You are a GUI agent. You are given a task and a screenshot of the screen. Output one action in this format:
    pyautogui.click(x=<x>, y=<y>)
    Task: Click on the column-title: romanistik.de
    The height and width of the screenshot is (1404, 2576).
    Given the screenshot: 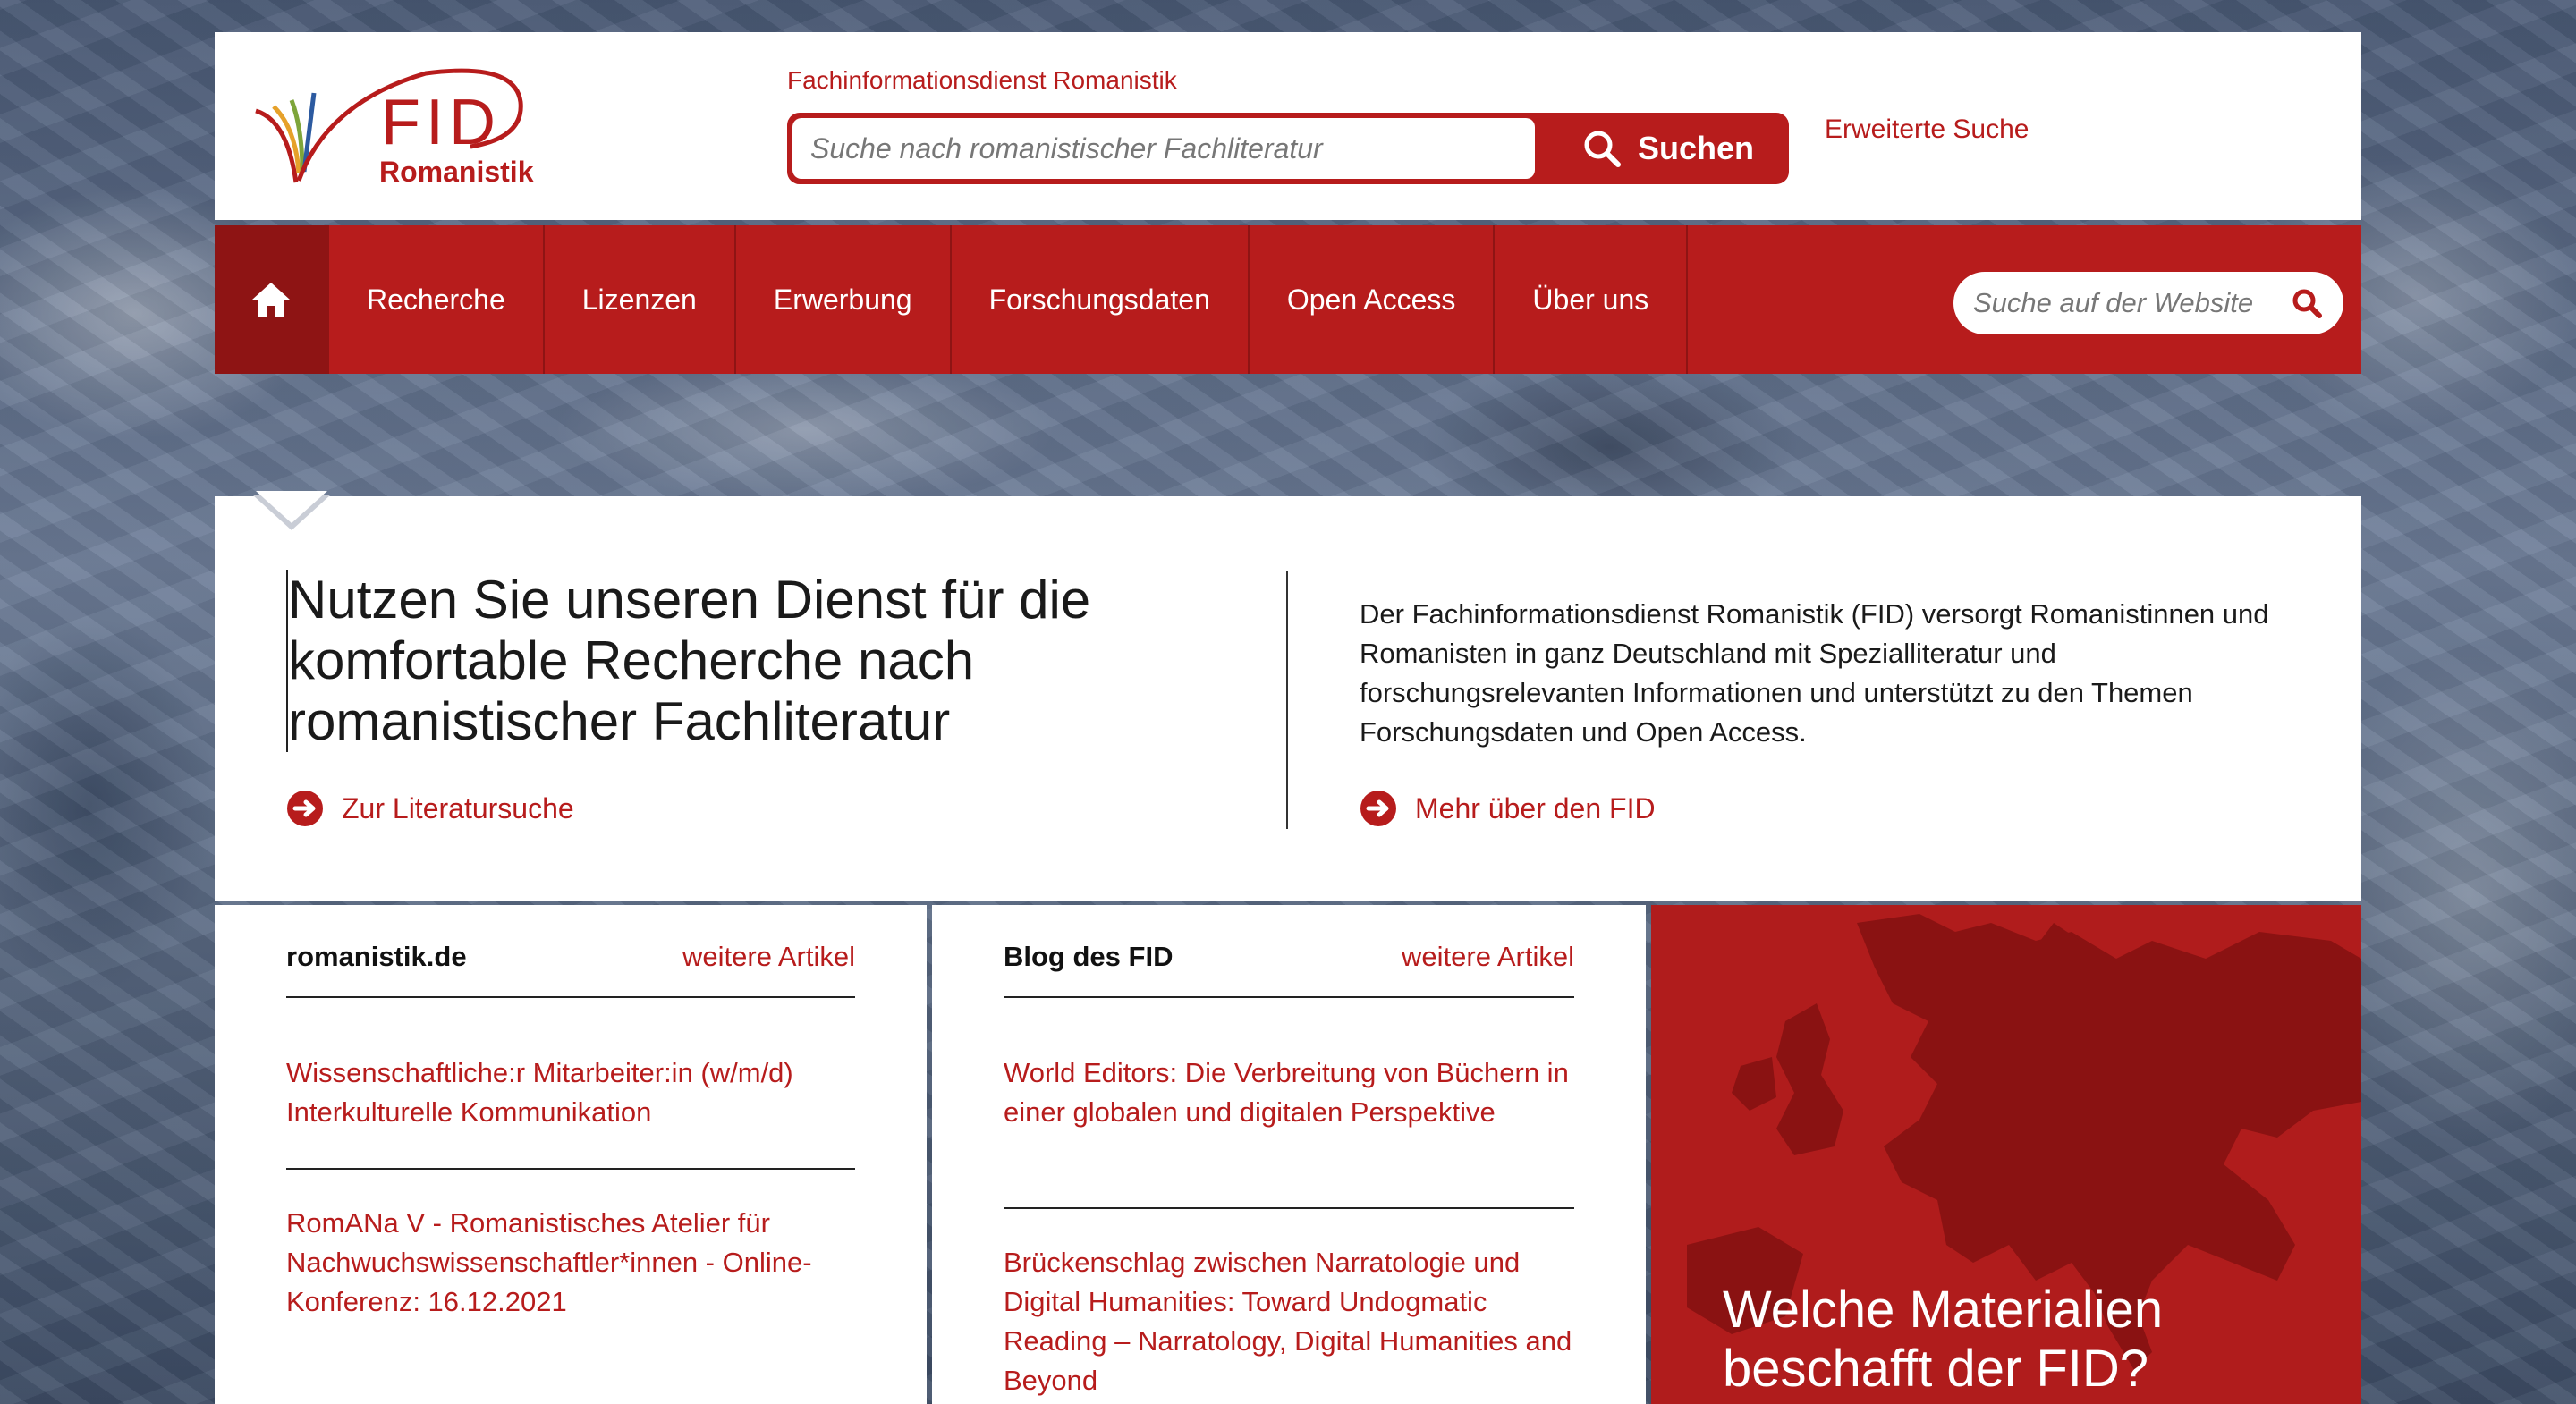 What is the action you would take?
    pyautogui.click(x=376, y=957)
    